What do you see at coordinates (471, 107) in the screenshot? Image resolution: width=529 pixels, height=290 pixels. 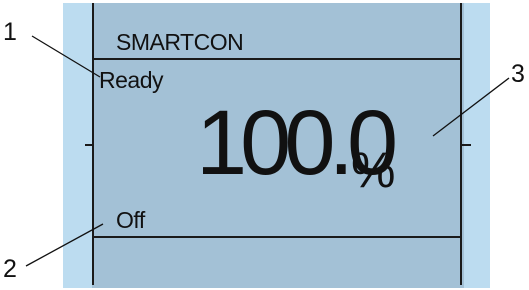 I see `callout-3-leader` at bounding box center [471, 107].